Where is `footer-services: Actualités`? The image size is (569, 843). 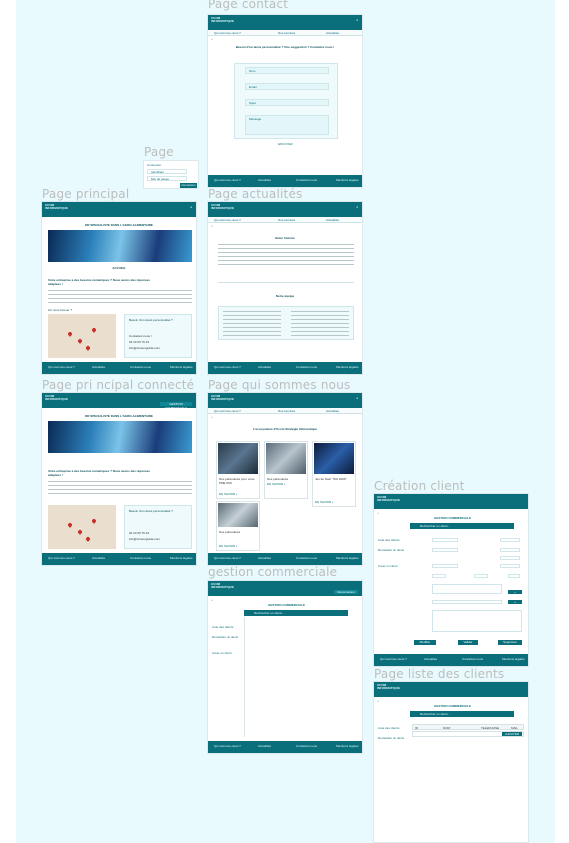 footer-services: Actualités is located at coordinates (264, 180).